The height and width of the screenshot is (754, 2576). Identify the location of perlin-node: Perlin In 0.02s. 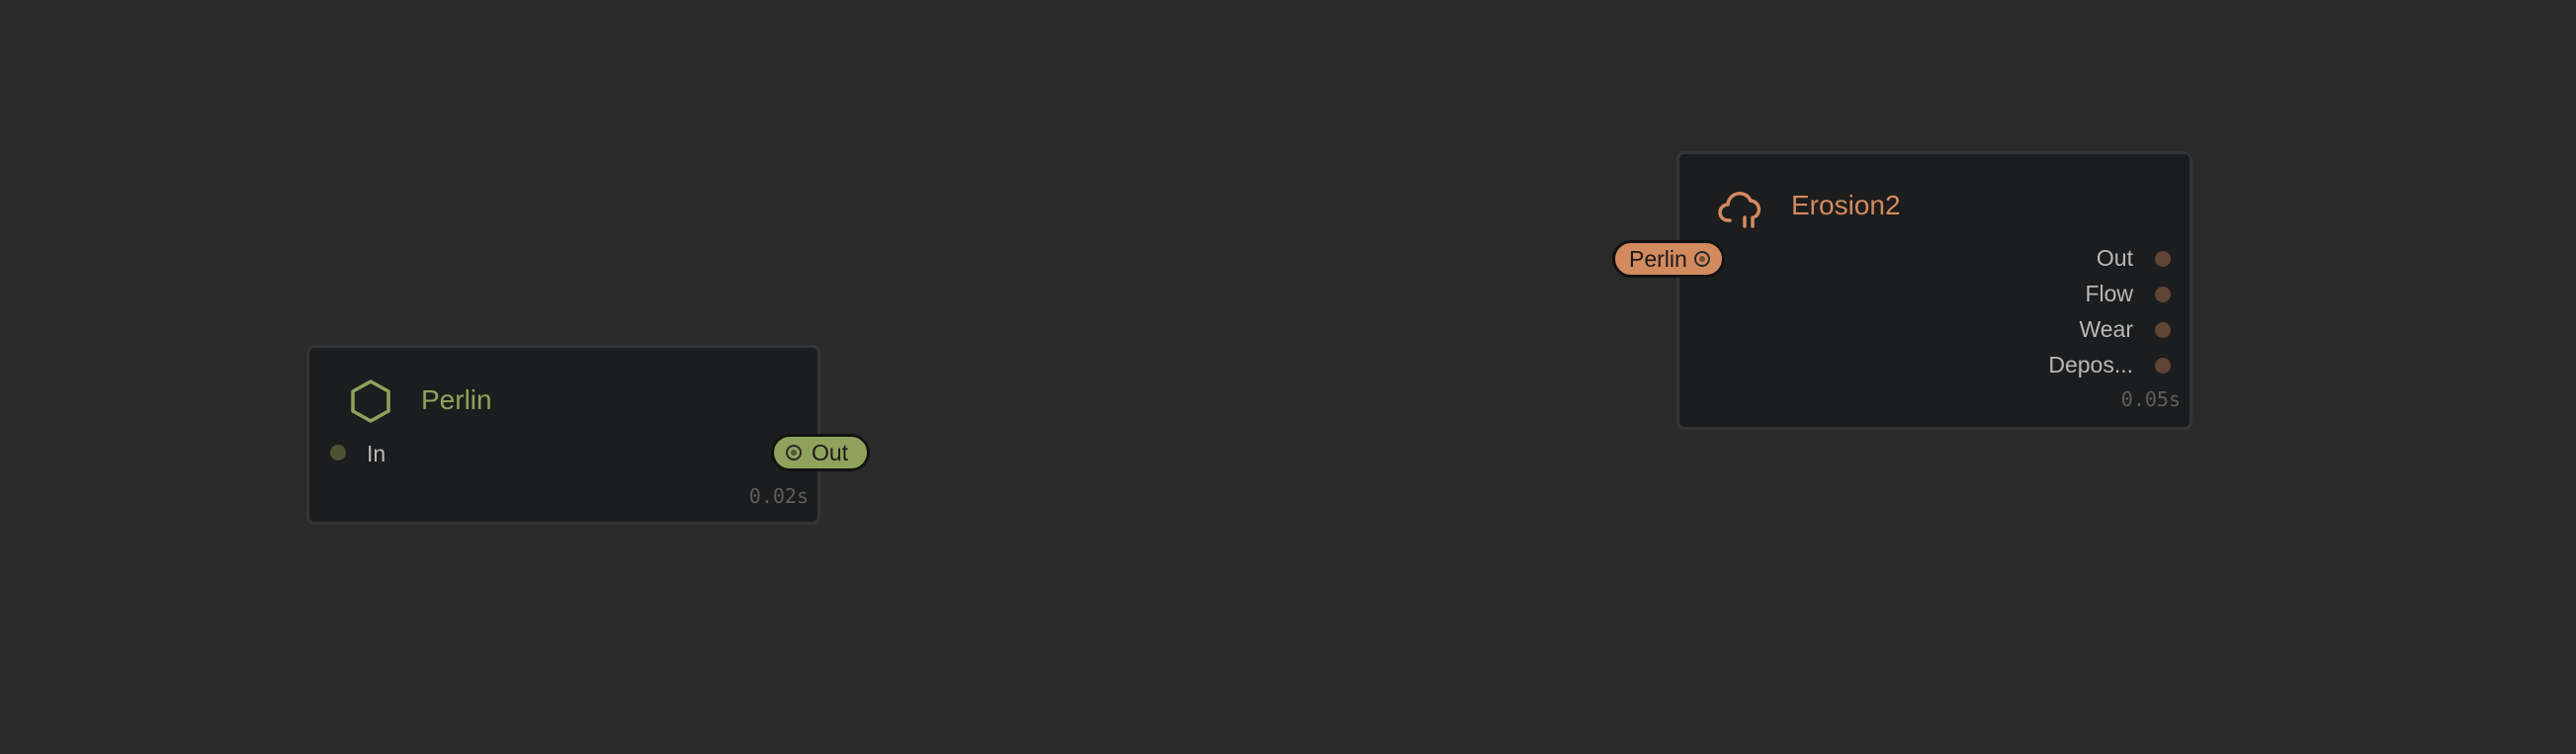
(563, 435).